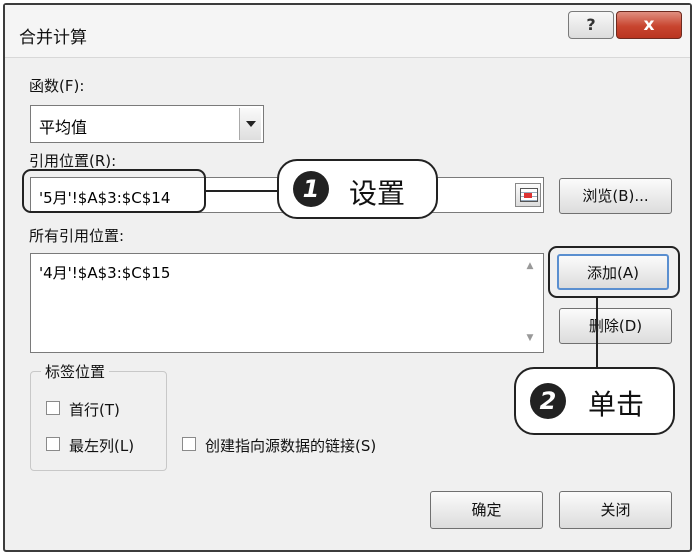  Describe the element at coordinates (53, 408) in the screenshot. I see `top-row-checkbox` at that location.